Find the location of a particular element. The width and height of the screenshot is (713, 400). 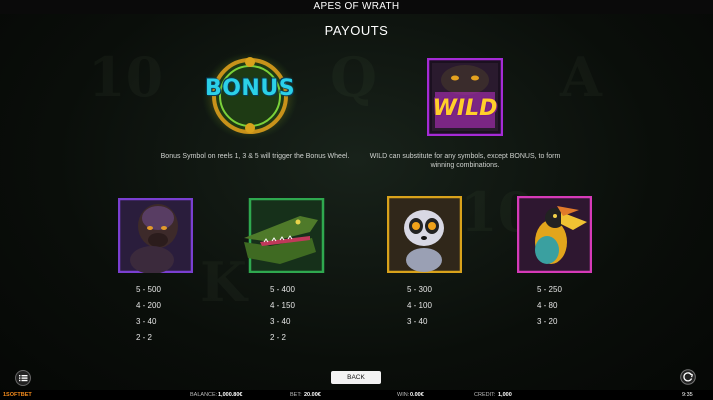

gorilla-symbol is located at coordinates (155, 235).